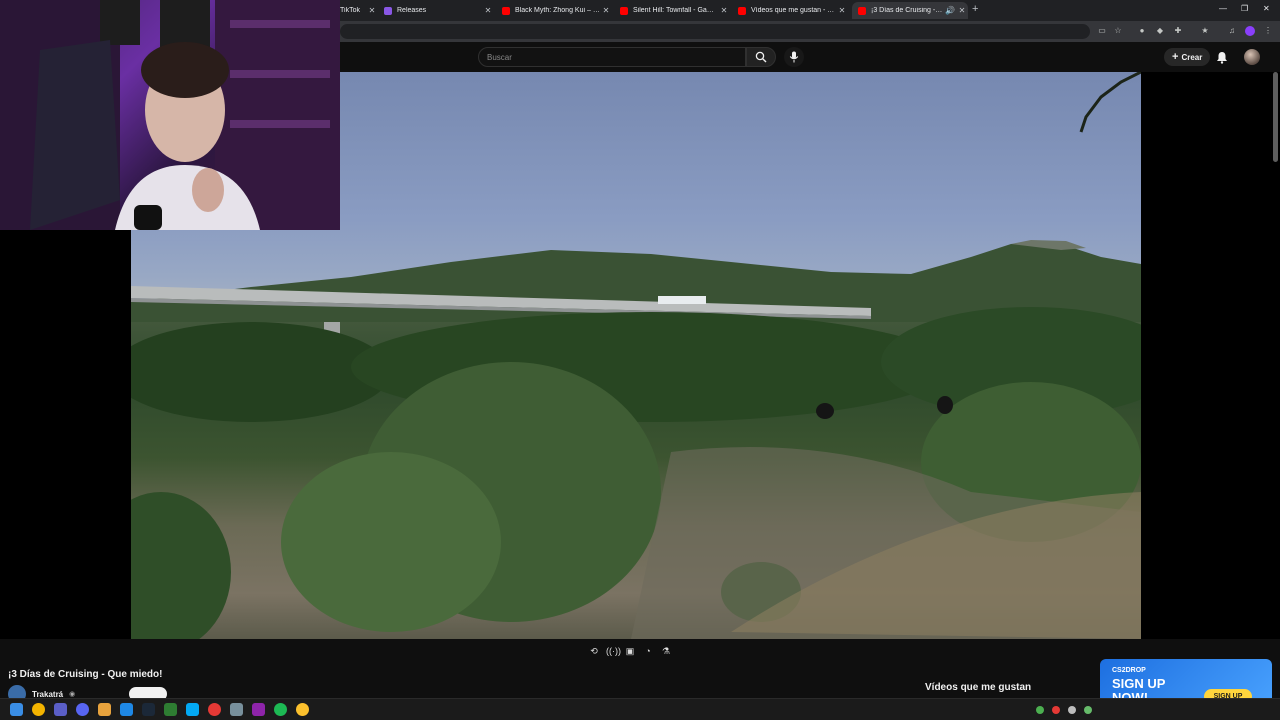 The width and height of the screenshot is (1280, 720). I want to click on windows-start-icon, so click(16, 709).